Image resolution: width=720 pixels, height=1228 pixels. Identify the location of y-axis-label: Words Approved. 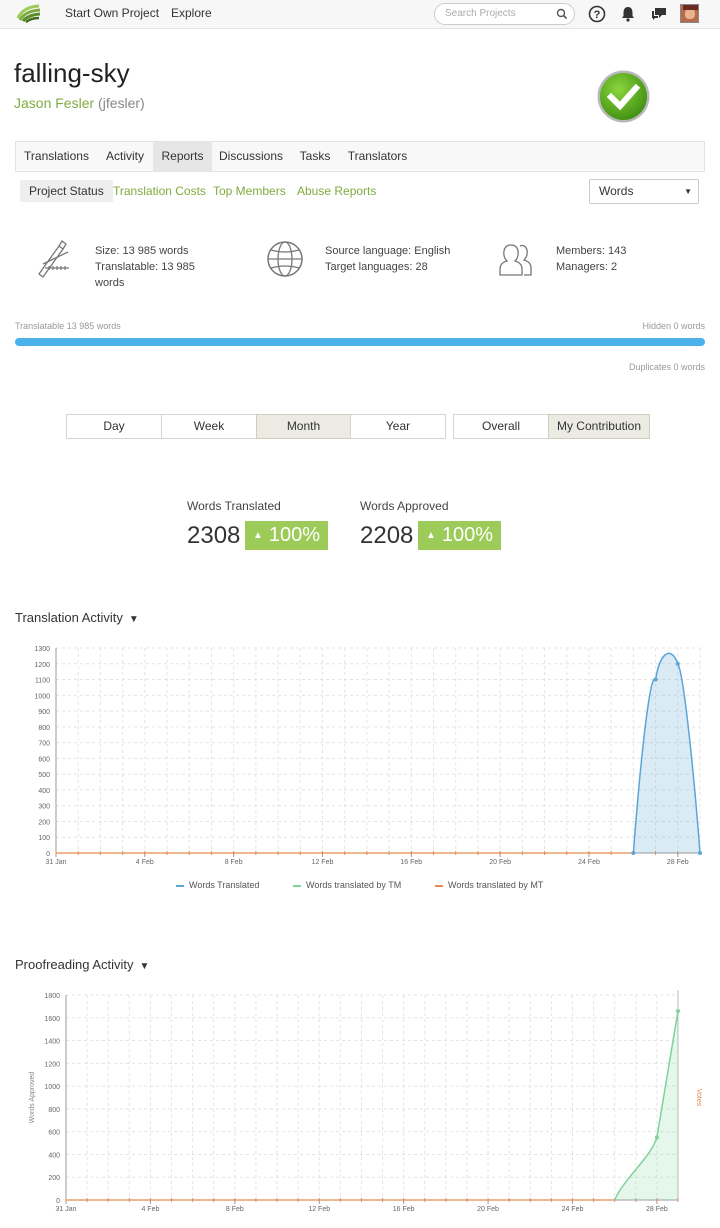
(32, 1098).